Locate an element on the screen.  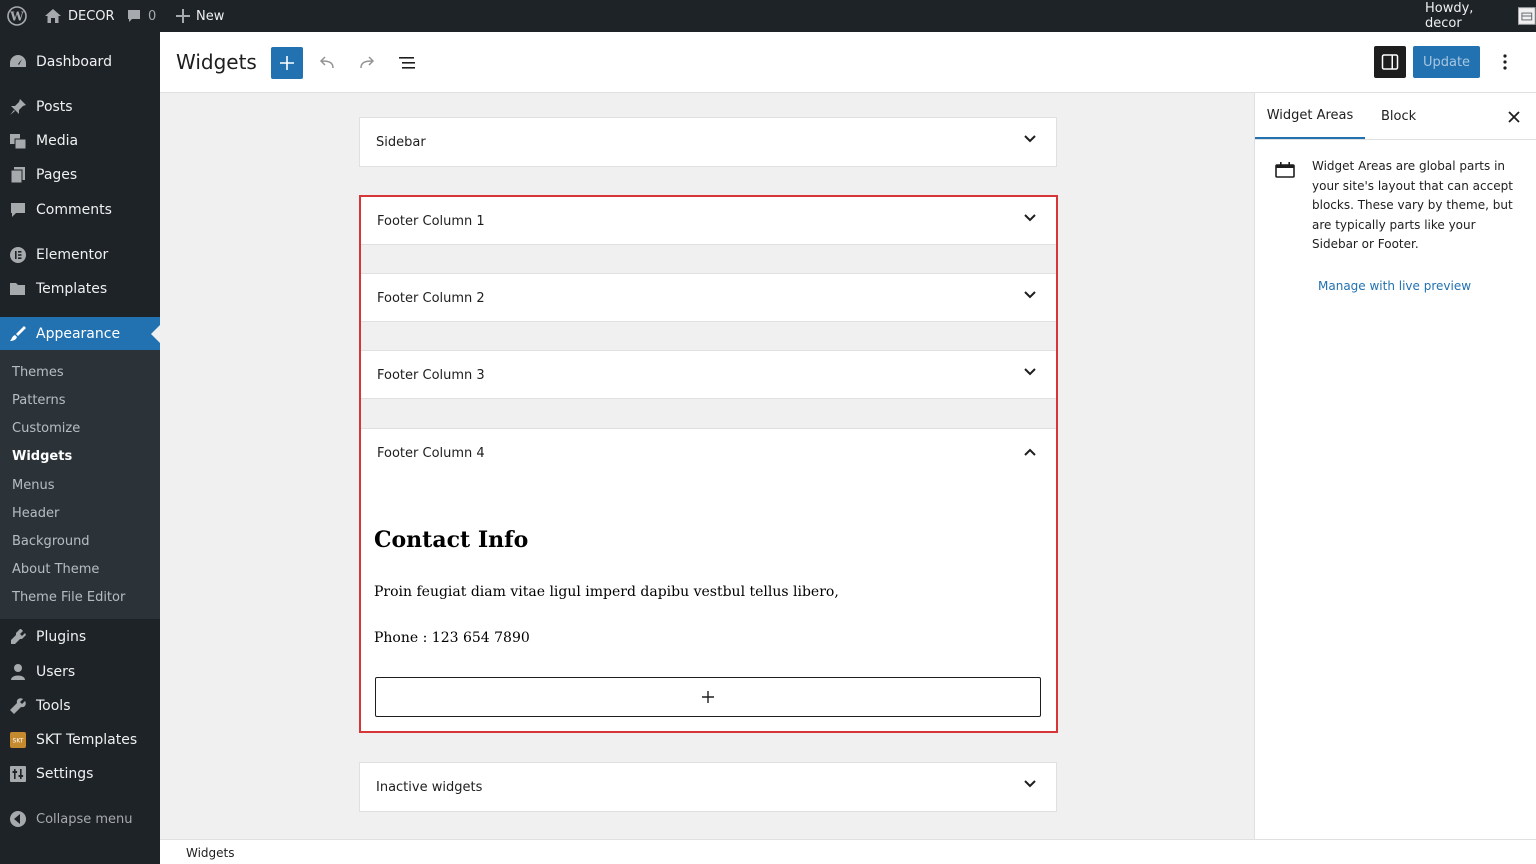
widget-area-footer-column-1: Footer Column 1 is located at coordinates (708, 221).